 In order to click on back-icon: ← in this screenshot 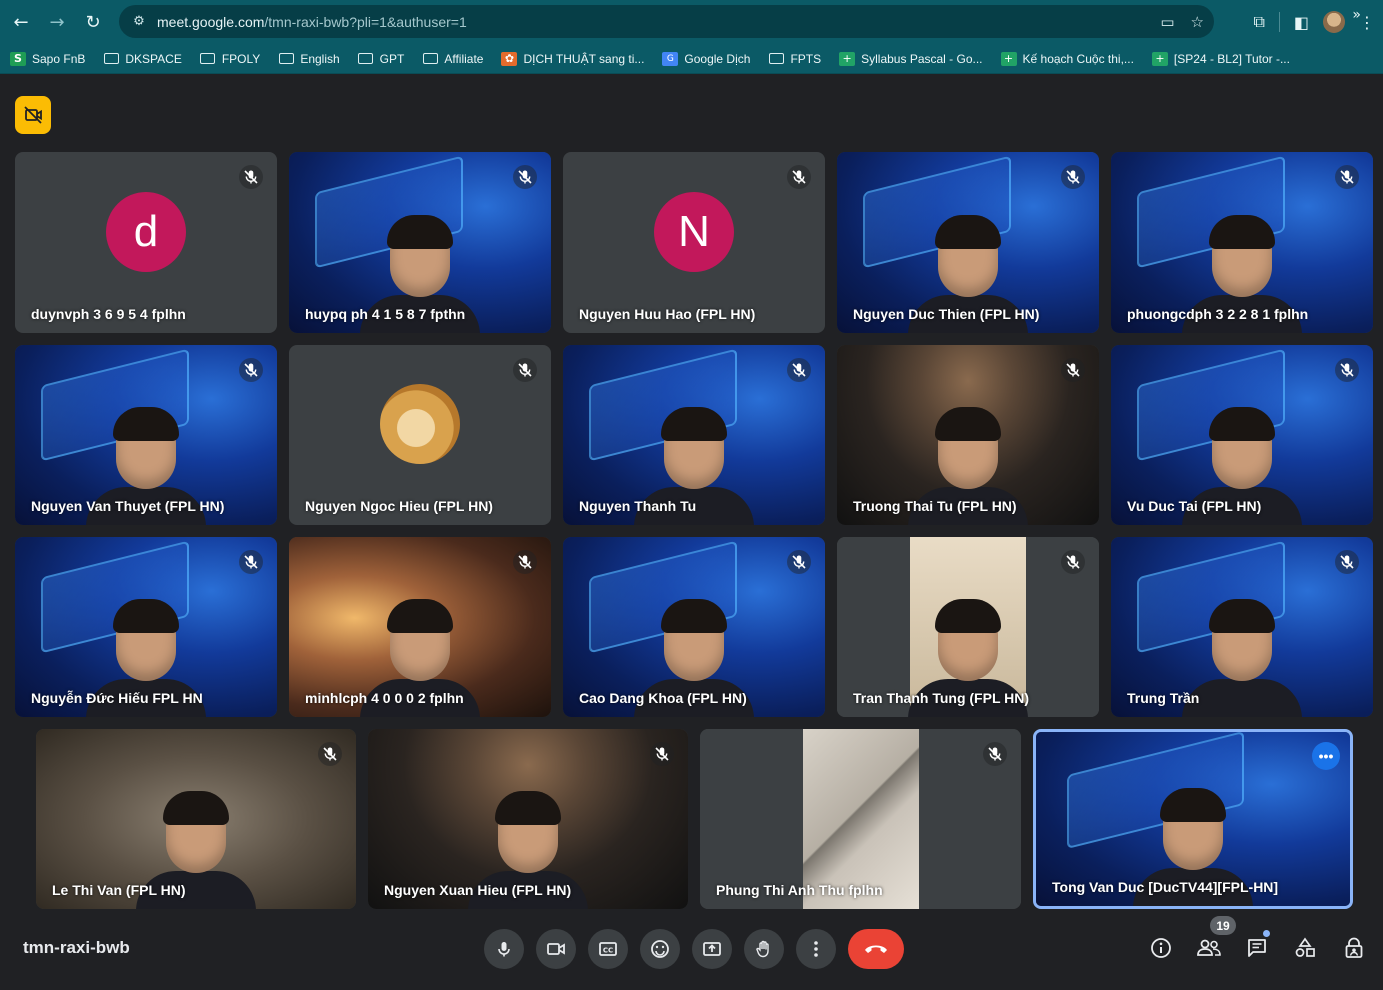, I will do `click(21, 22)`.